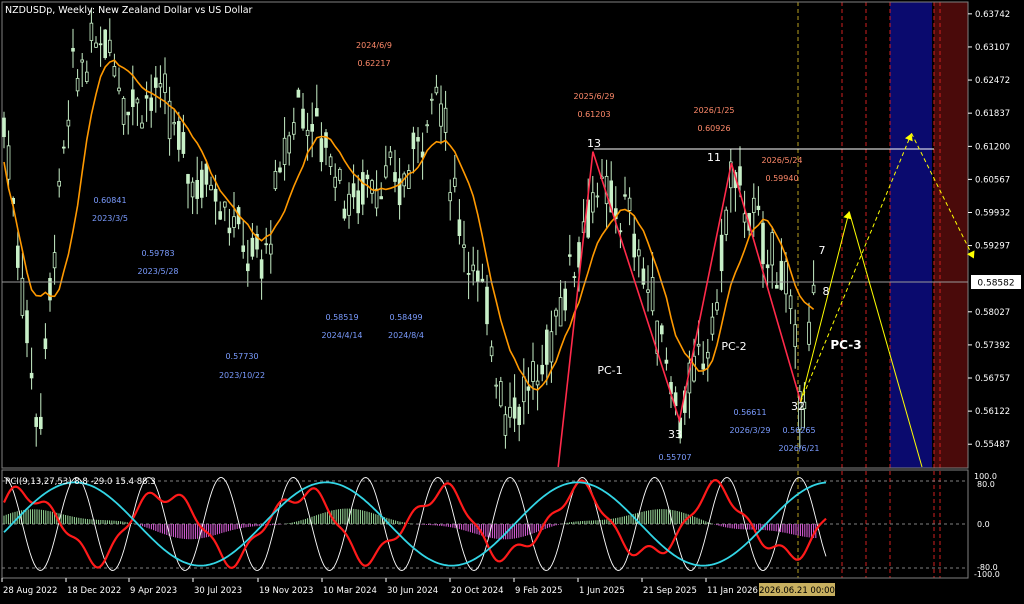 The height and width of the screenshot is (604, 1024). Describe the element at coordinates (733, 346) in the screenshot. I see `wave-label-pc2: PC-2` at that location.